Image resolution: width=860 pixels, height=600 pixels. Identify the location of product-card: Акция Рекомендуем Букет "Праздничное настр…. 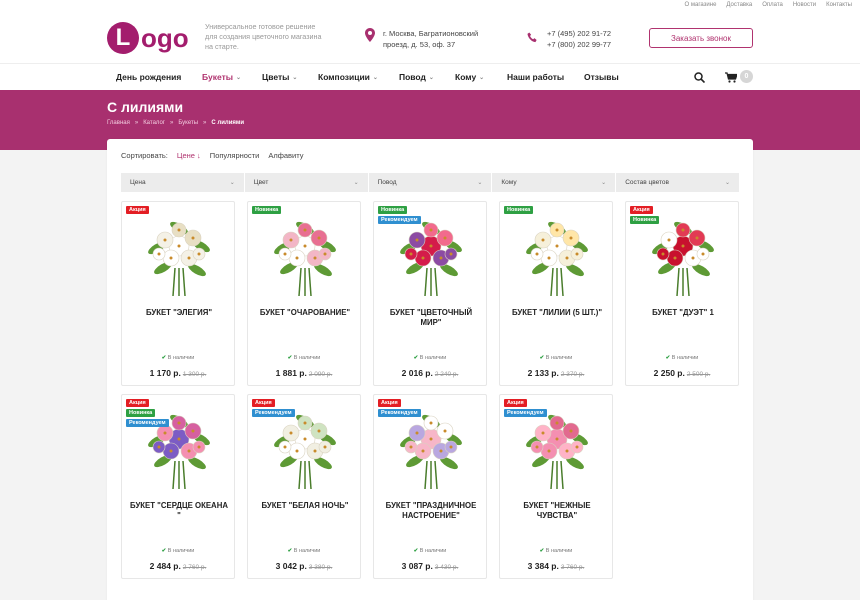
(430, 486).